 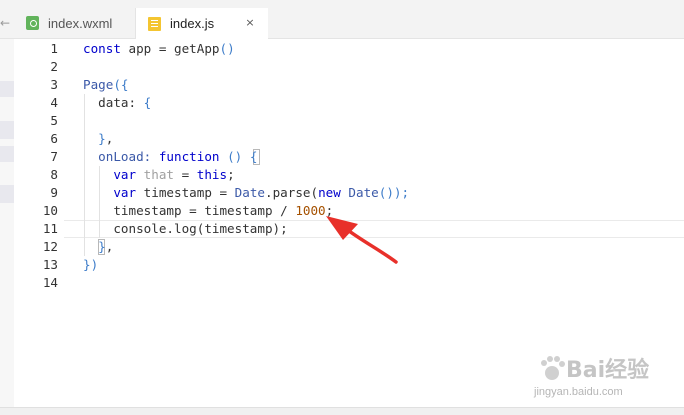 What do you see at coordinates (370, 245) in the screenshot?
I see `arrow-shaft` at bounding box center [370, 245].